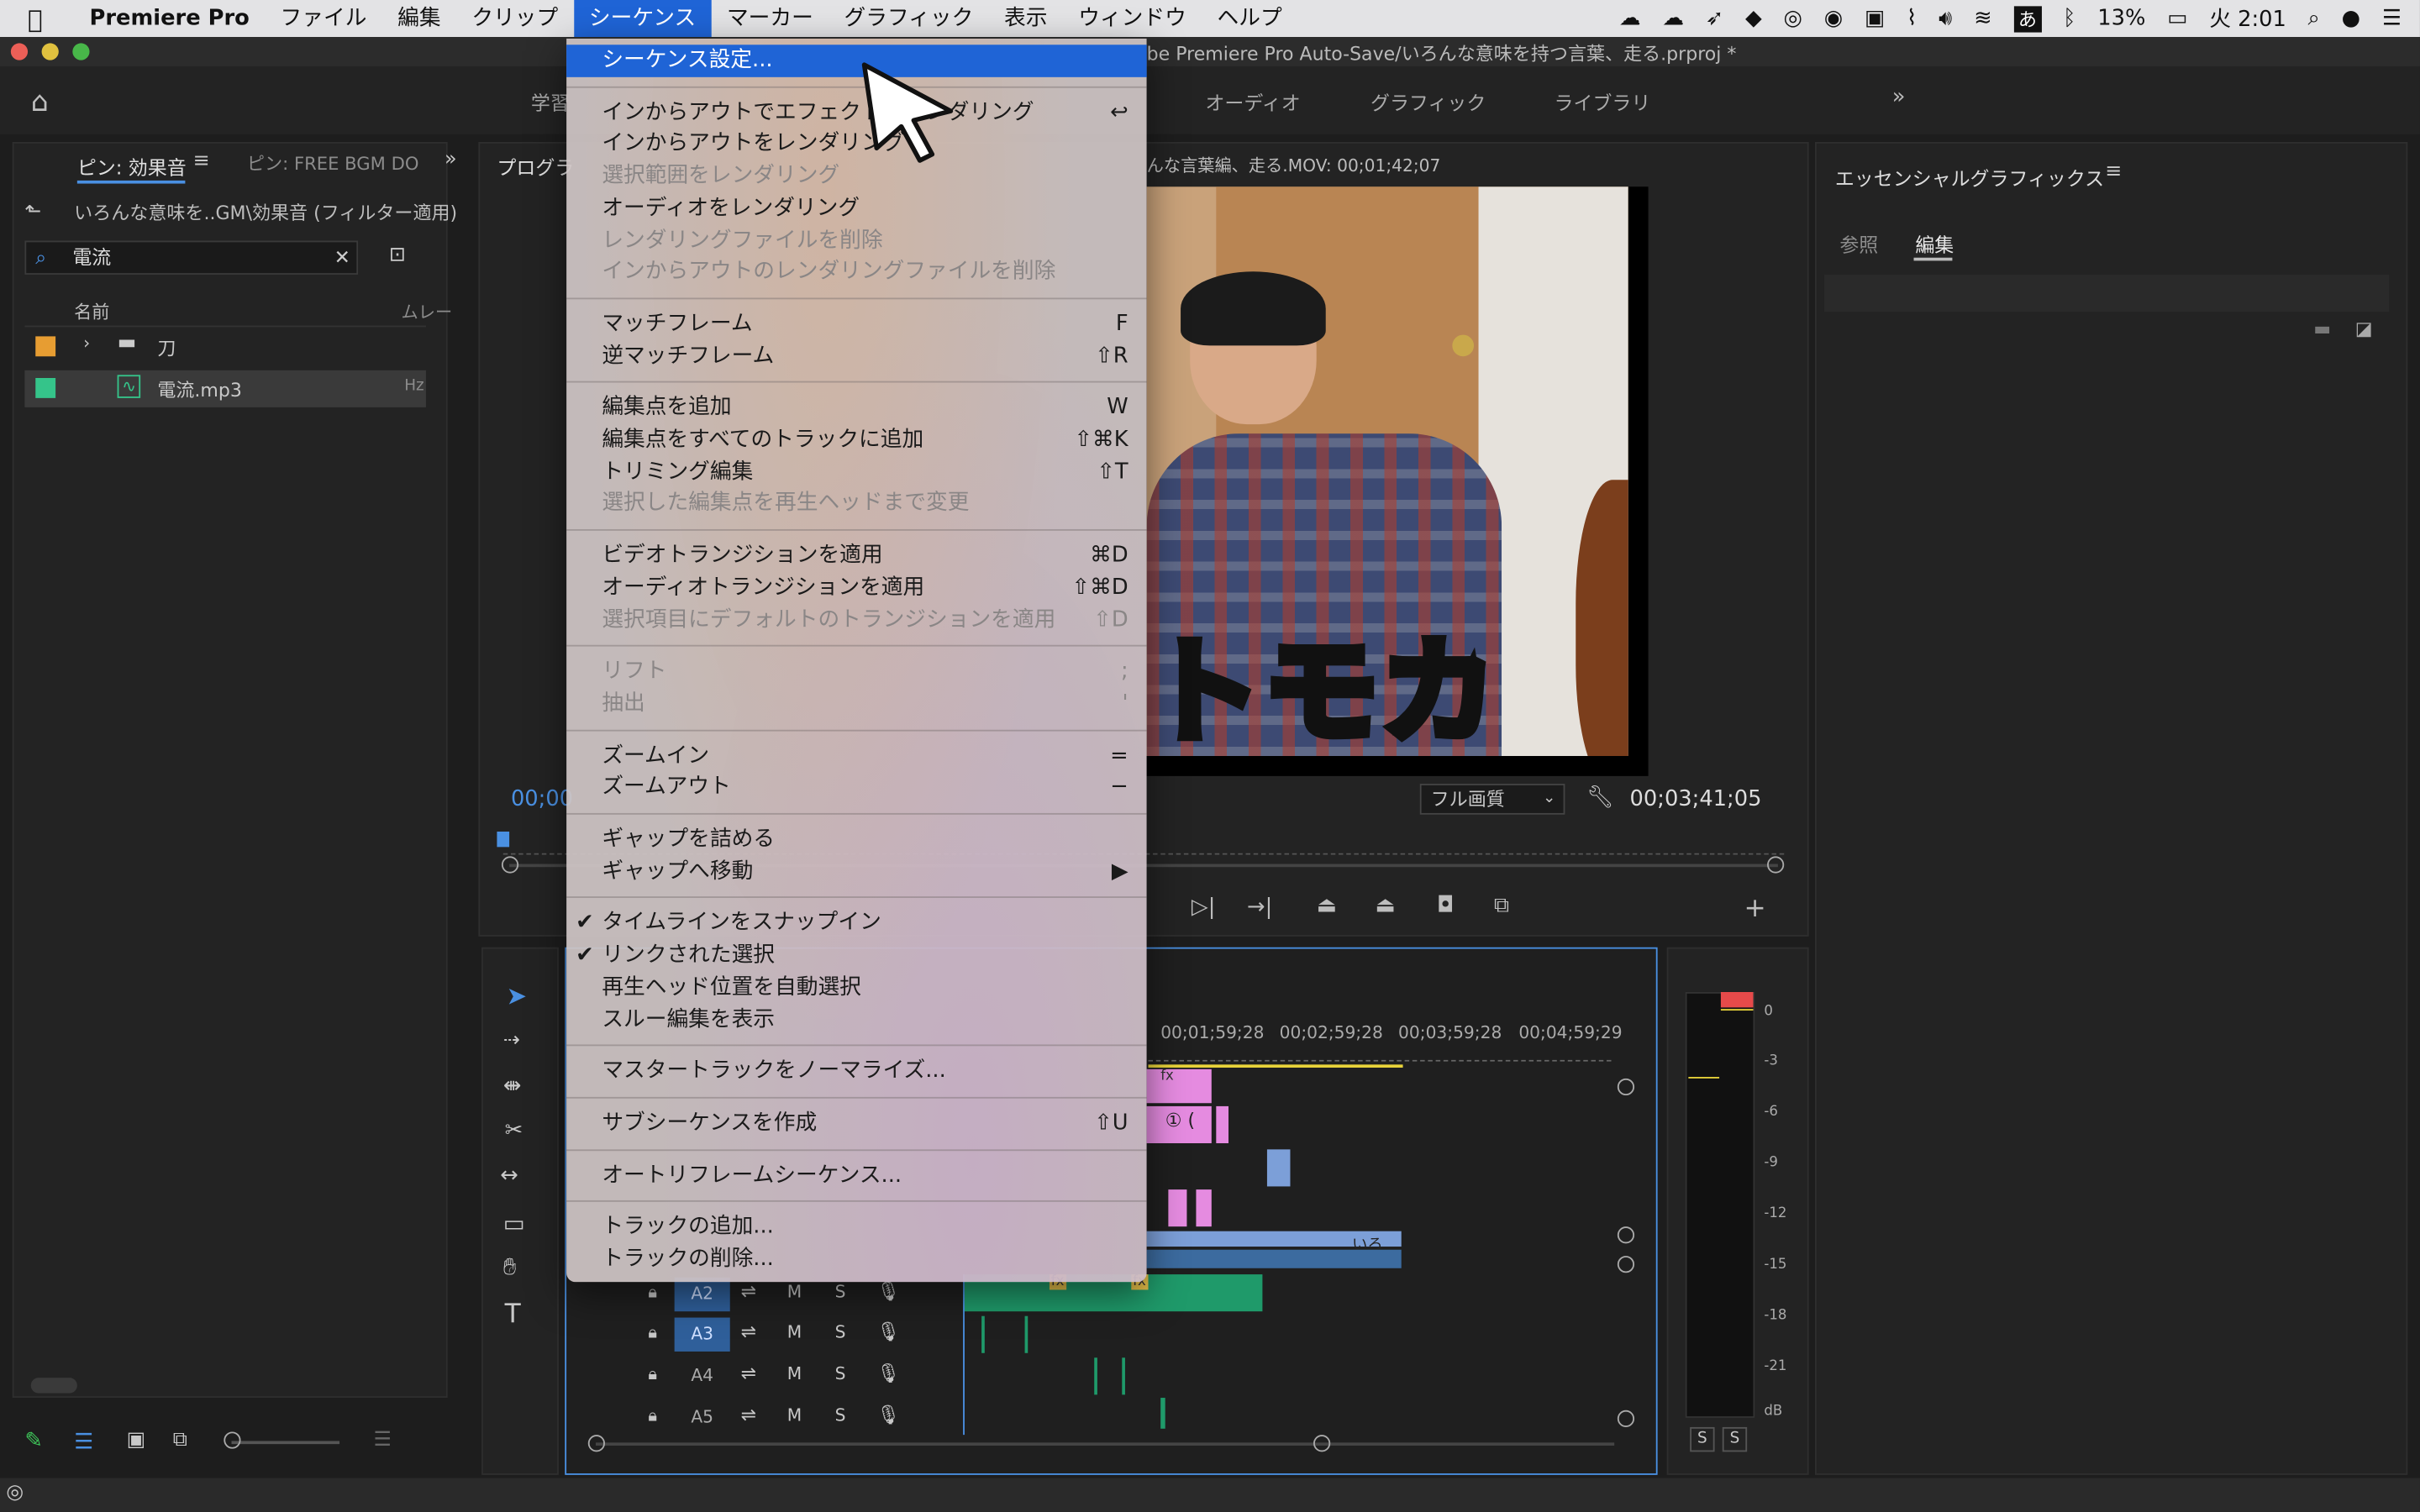 The image size is (2420, 1512). What do you see at coordinates (536, 166) in the screenshot?
I see `program-tab: プログラ` at bounding box center [536, 166].